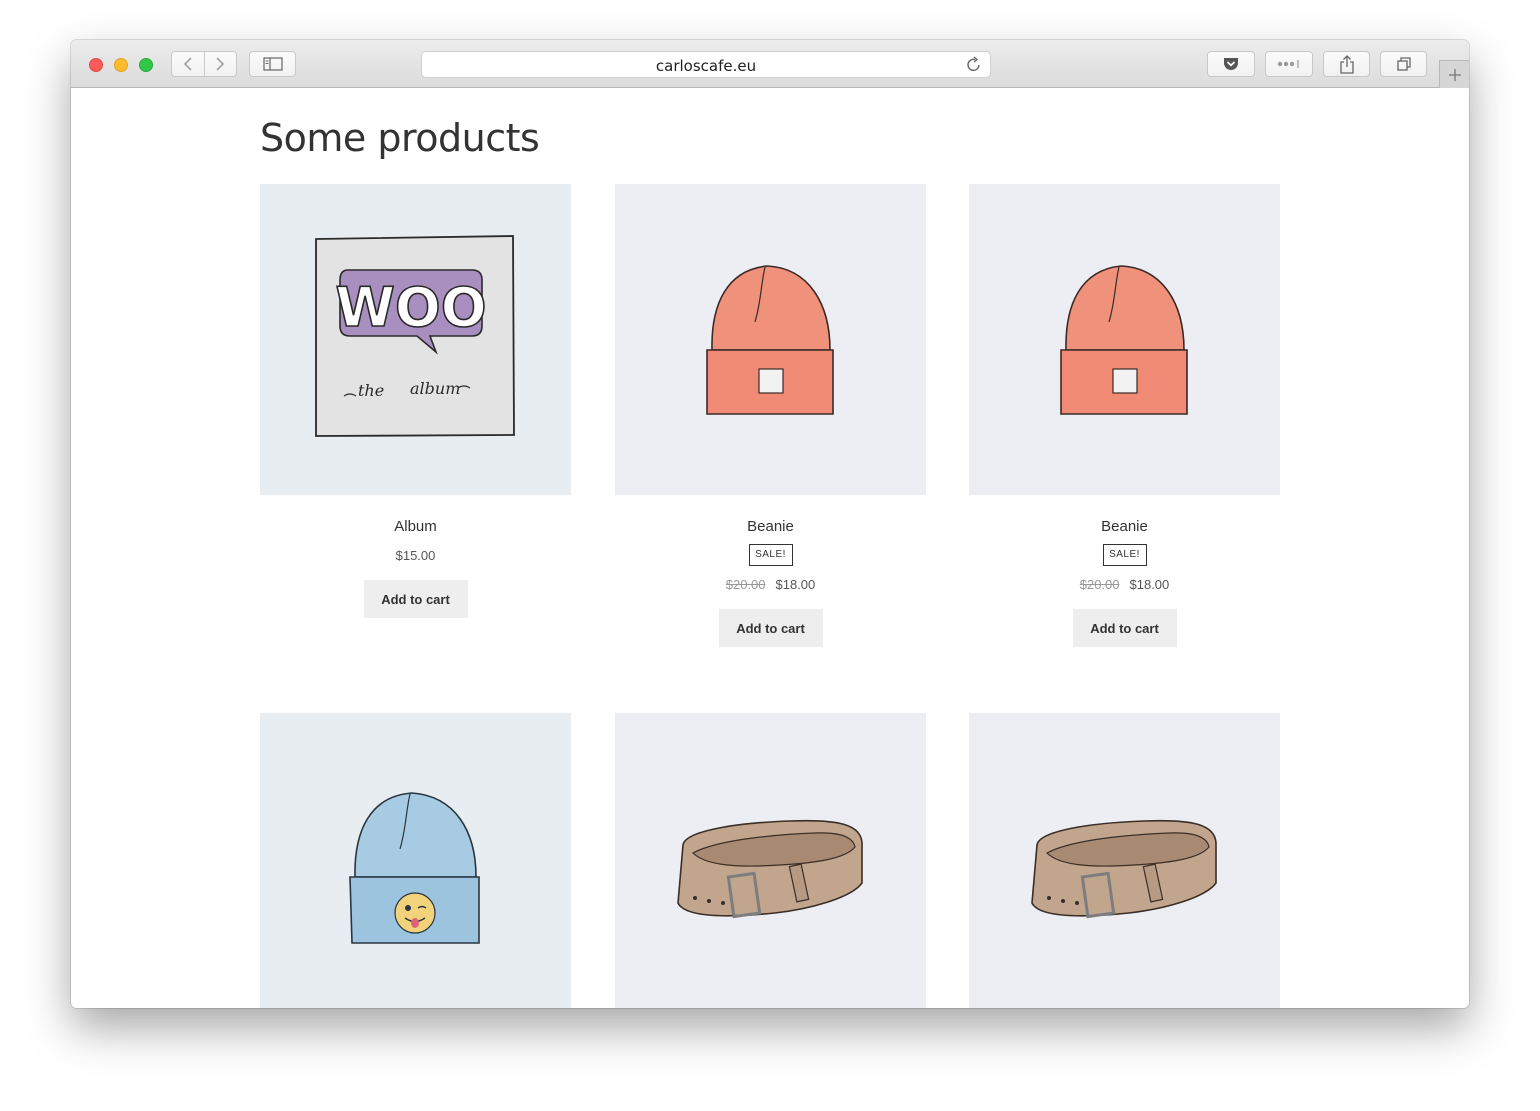 The height and width of the screenshot is (1111, 1540). I want to click on product-card-blue-beanie, so click(415, 860).